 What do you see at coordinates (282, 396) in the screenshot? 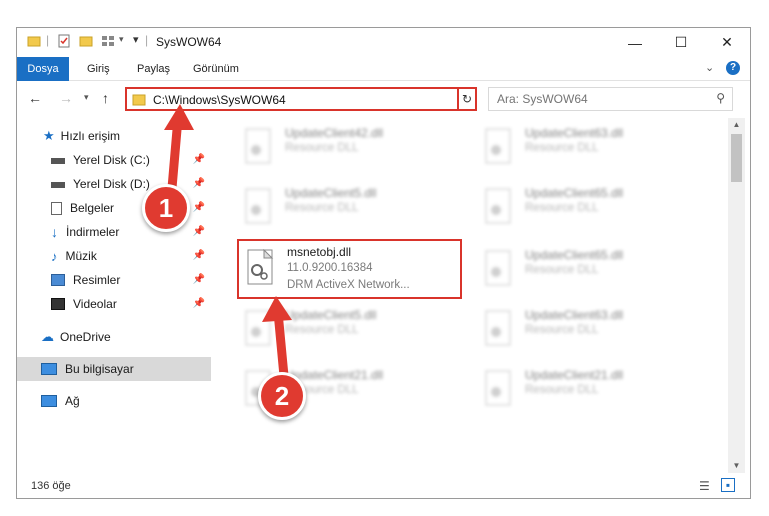
I see `callout-badge-2: 2` at bounding box center [282, 396].